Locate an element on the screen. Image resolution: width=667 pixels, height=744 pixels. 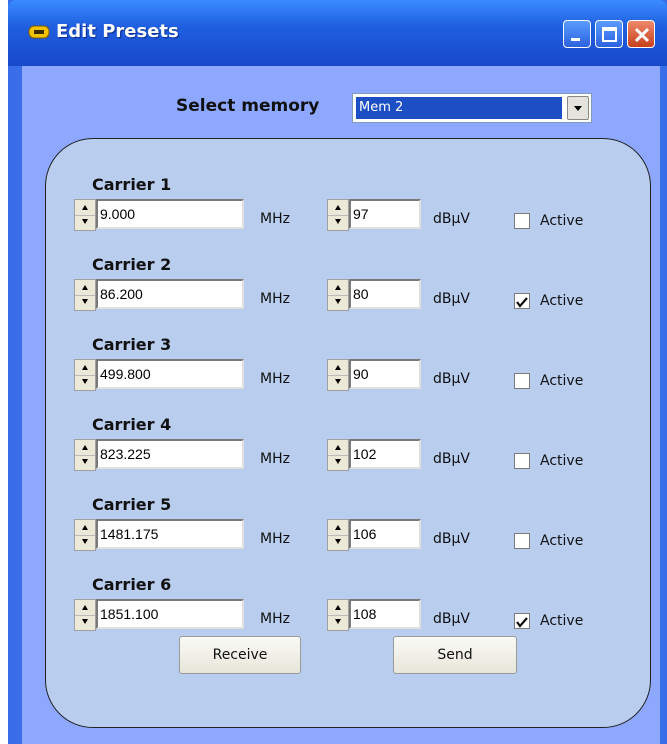
frequency-field: 1481.175 is located at coordinates (170, 534).